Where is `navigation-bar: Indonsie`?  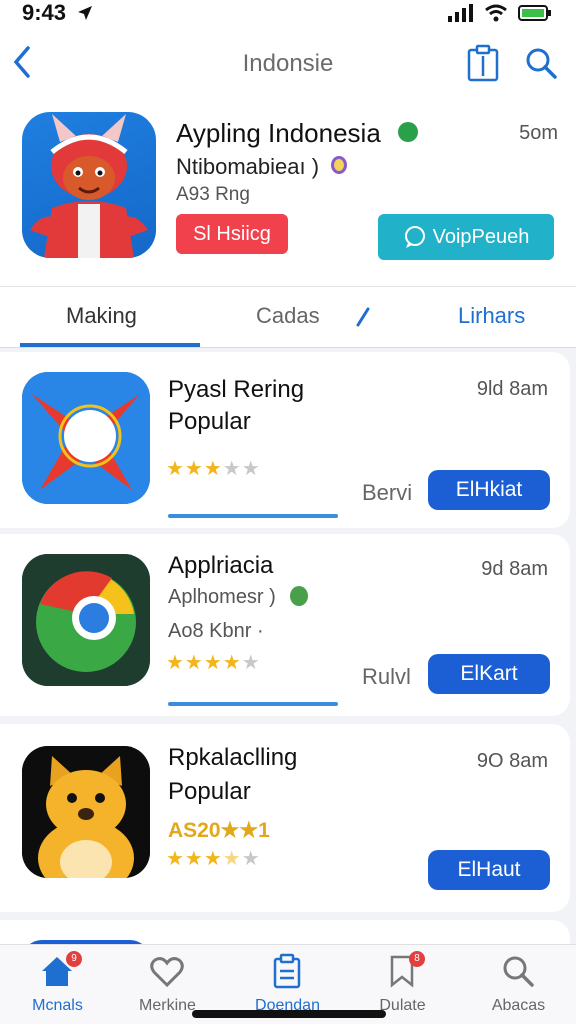 navigation-bar: Indonsie is located at coordinates (288, 64).